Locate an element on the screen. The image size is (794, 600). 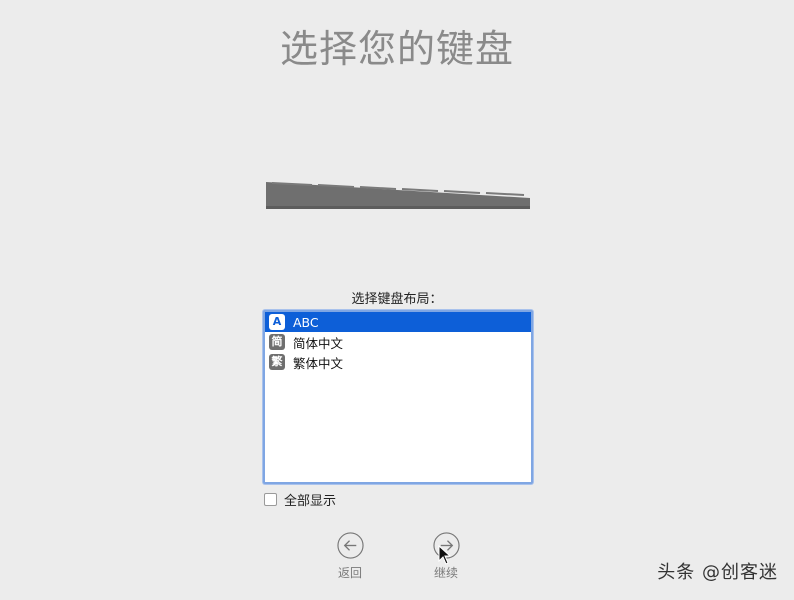
show-all-checkbox is located at coordinates (270, 499).